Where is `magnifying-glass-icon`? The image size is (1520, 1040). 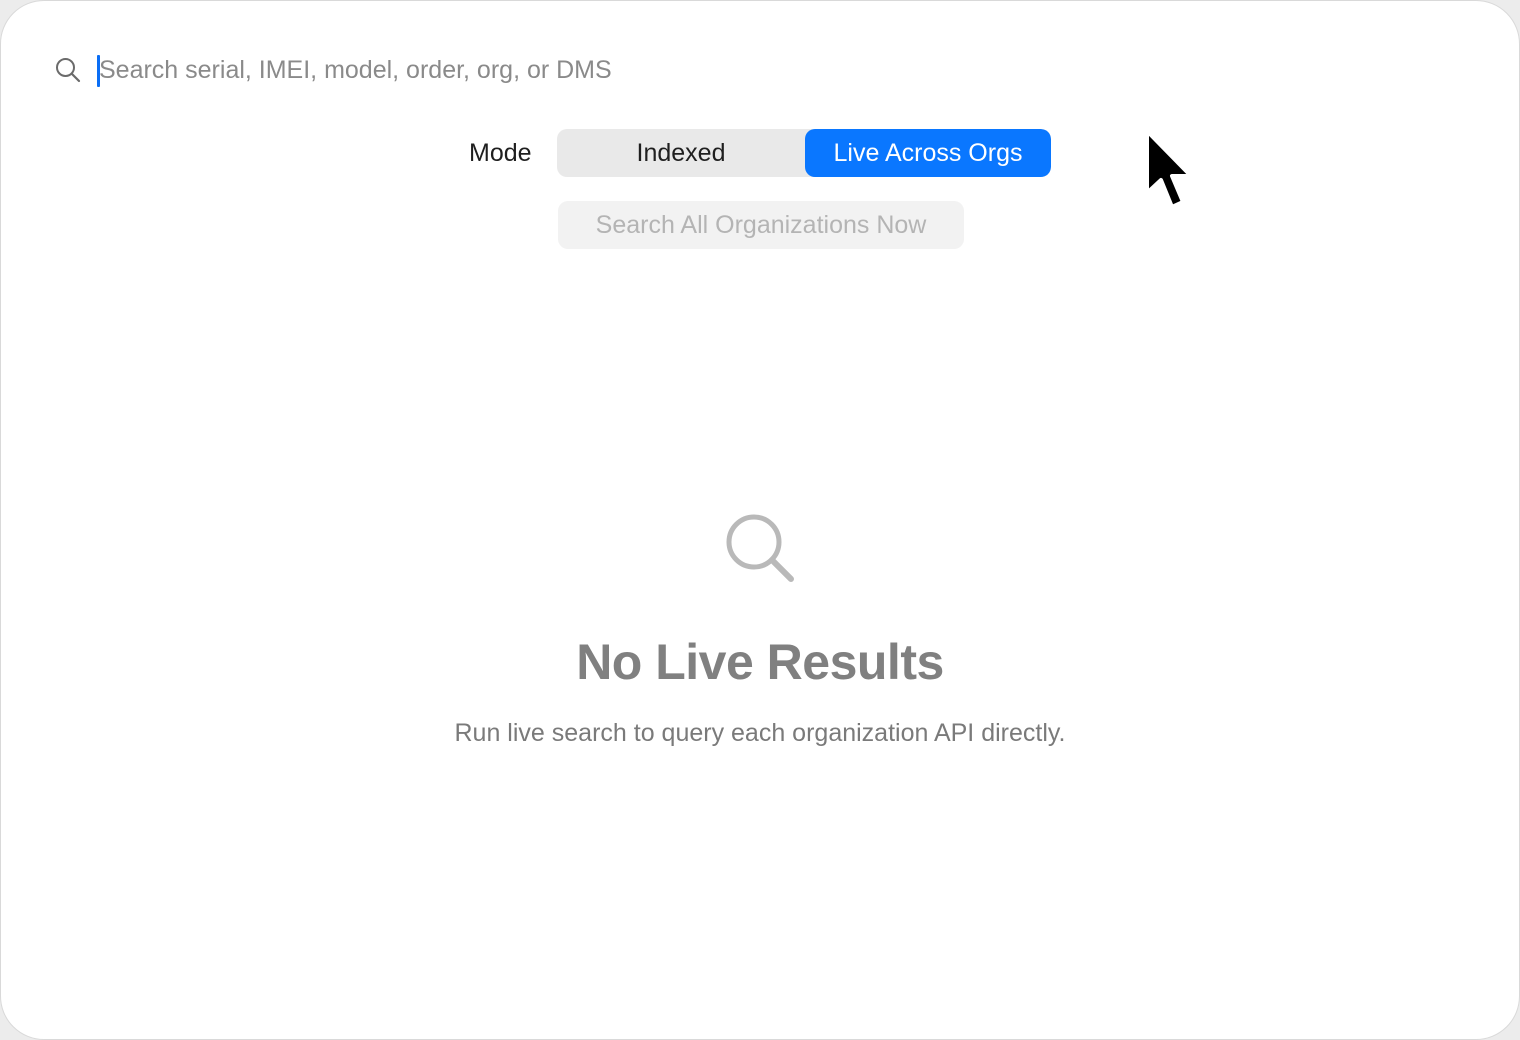 magnifying-glass-icon is located at coordinates (760, 548).